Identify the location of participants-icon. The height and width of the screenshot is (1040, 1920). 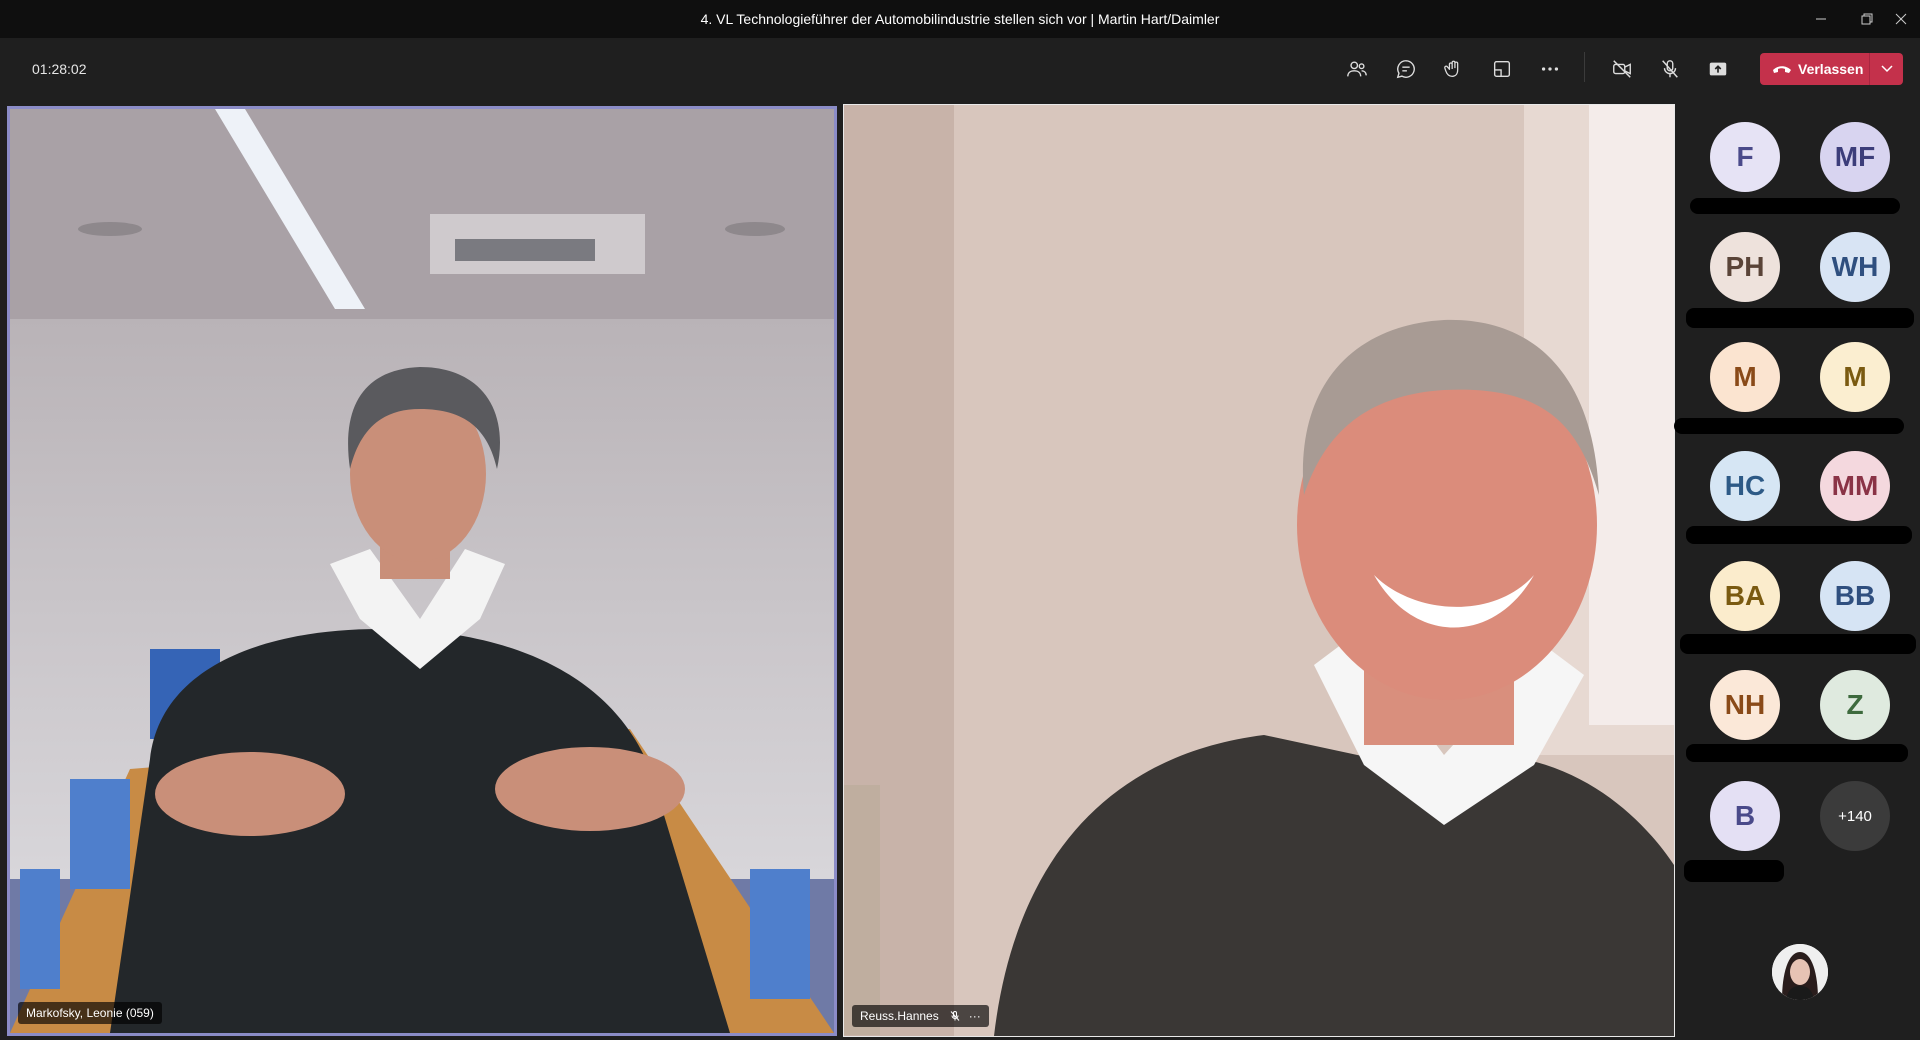
(1357, 69).